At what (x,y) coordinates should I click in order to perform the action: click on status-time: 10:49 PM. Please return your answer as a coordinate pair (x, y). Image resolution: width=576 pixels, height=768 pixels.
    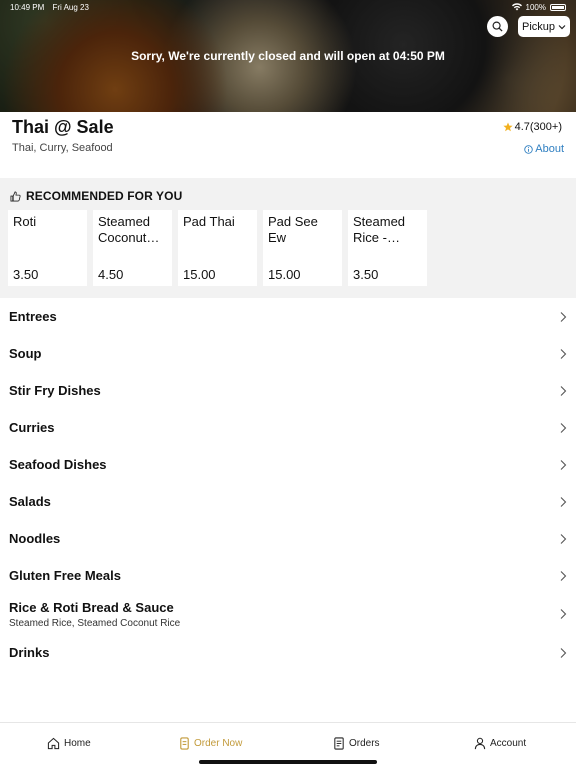
    Looking at the image, I should click on (27, 7).